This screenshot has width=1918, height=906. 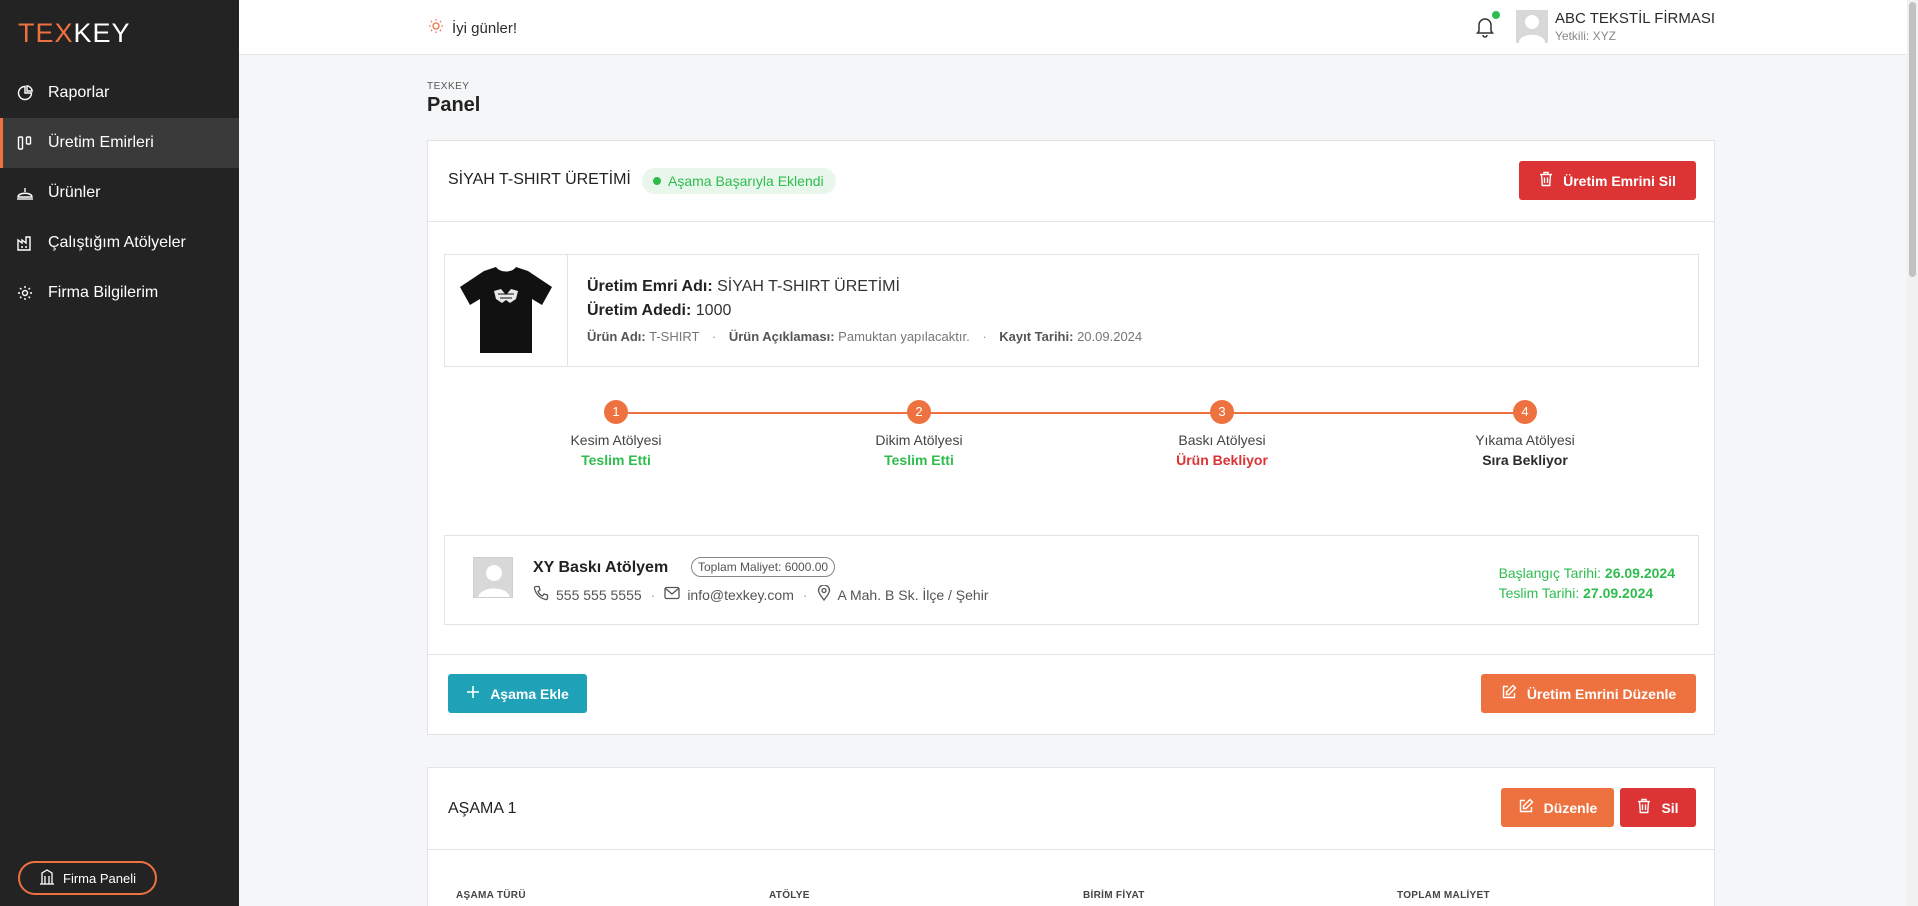 I want to click on mail-icon, so click(x=672, y=594).